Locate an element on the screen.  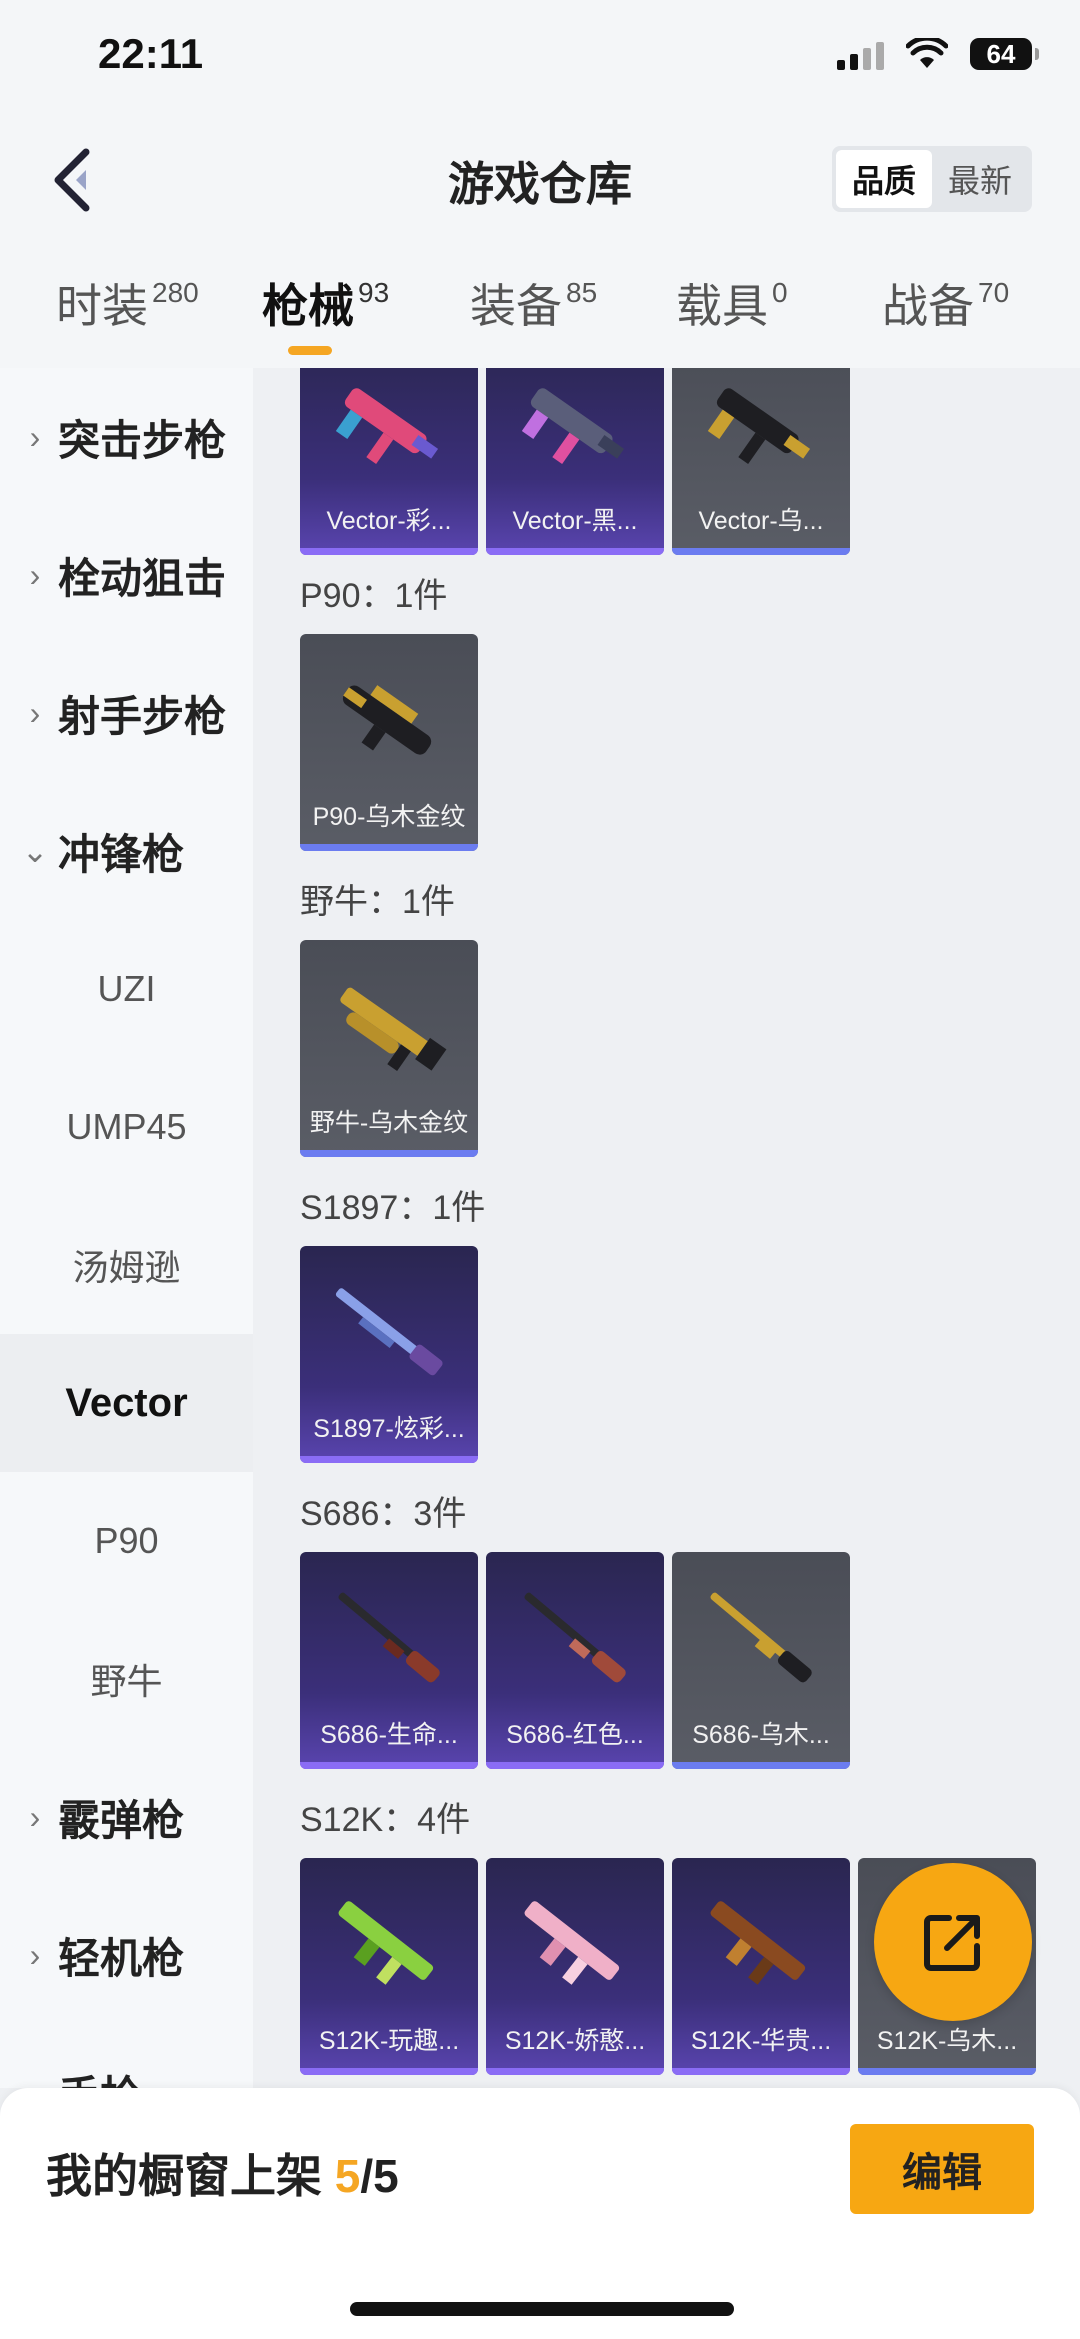
tab-label: 战备 is located at coordinates (928, 306).